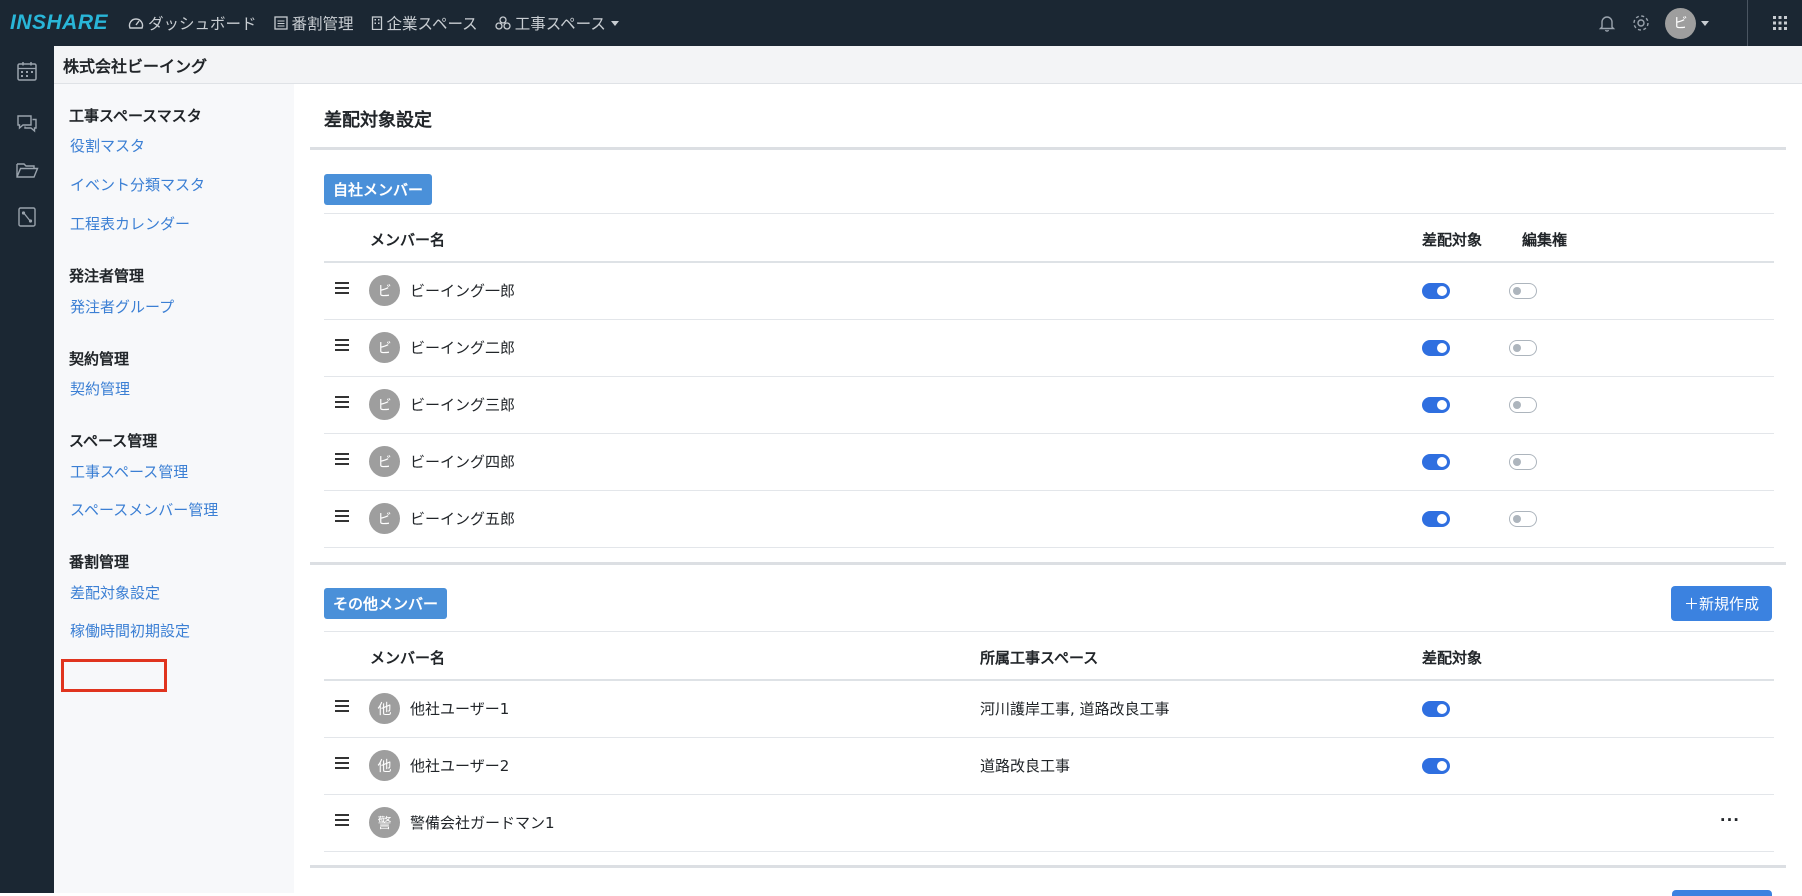  I want to click on nav-banwari-label: 番割管理, so click(322, 24).